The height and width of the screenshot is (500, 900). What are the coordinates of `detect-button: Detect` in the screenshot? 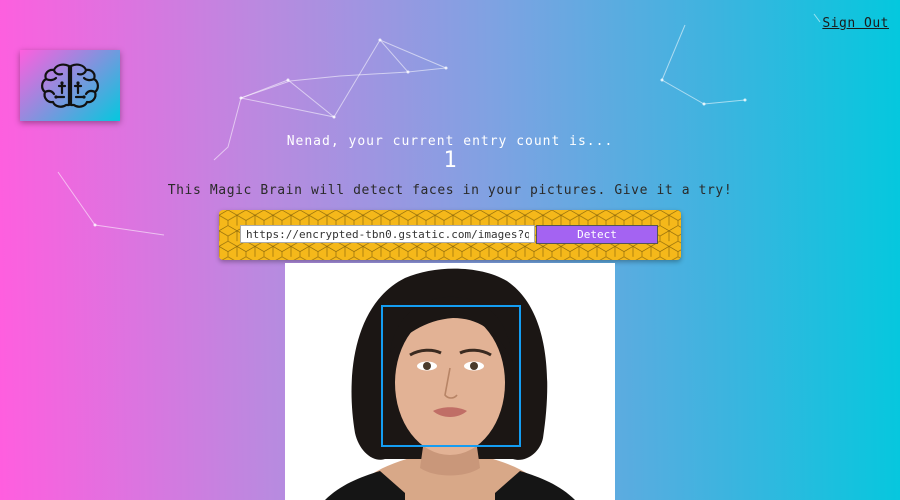 It's located at (597, 234).